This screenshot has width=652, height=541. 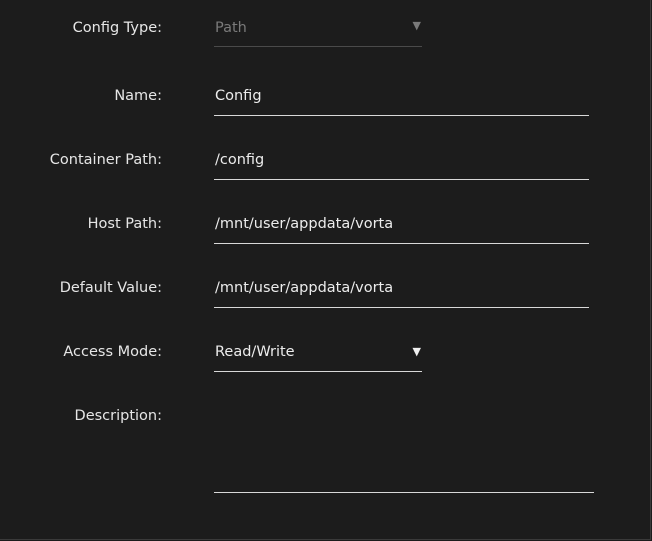 I want to click on host-path-value: /mnt/user/appdata/vorta, so click(x=304, y=224).